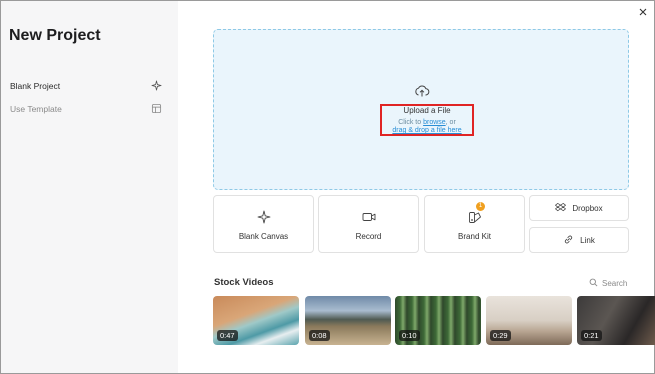  I want to click on dropbox-label: Dropbox, so click(587, 208).